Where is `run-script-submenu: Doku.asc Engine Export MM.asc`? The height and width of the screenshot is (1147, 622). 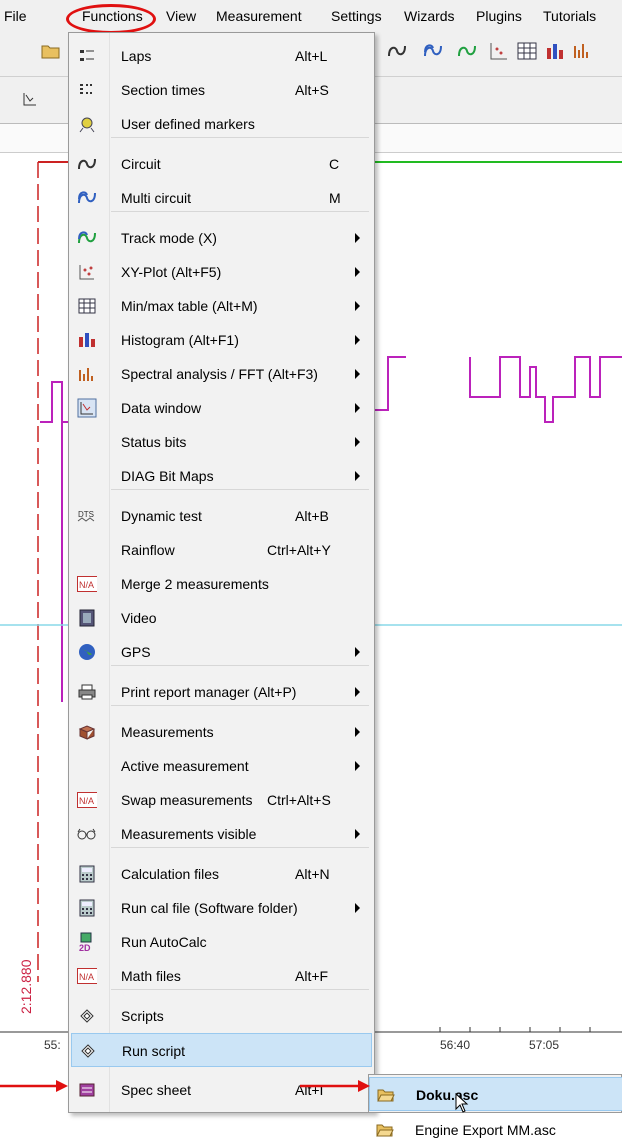 run-script-submenu: Doku.asc Engine Export MM.asc is located at coordinates (495, 1106).